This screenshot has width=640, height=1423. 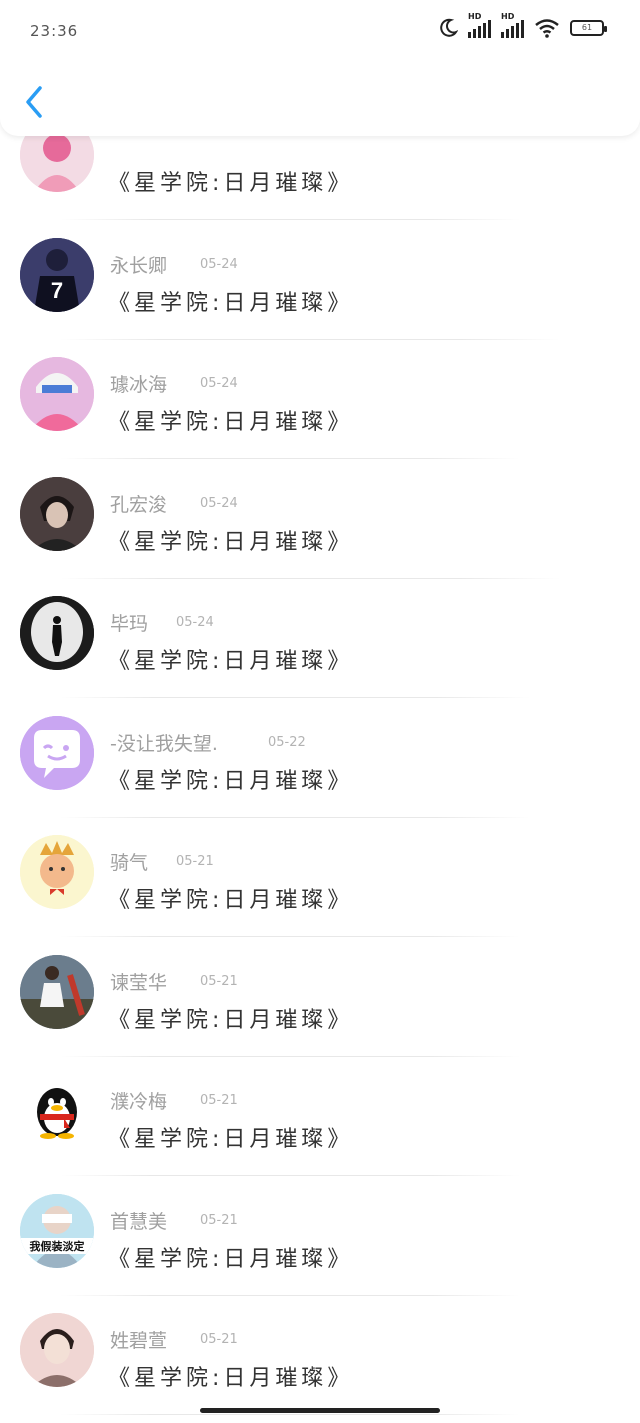 I want to click on user-name: 孔宏浚, so click(x=138, y=503).